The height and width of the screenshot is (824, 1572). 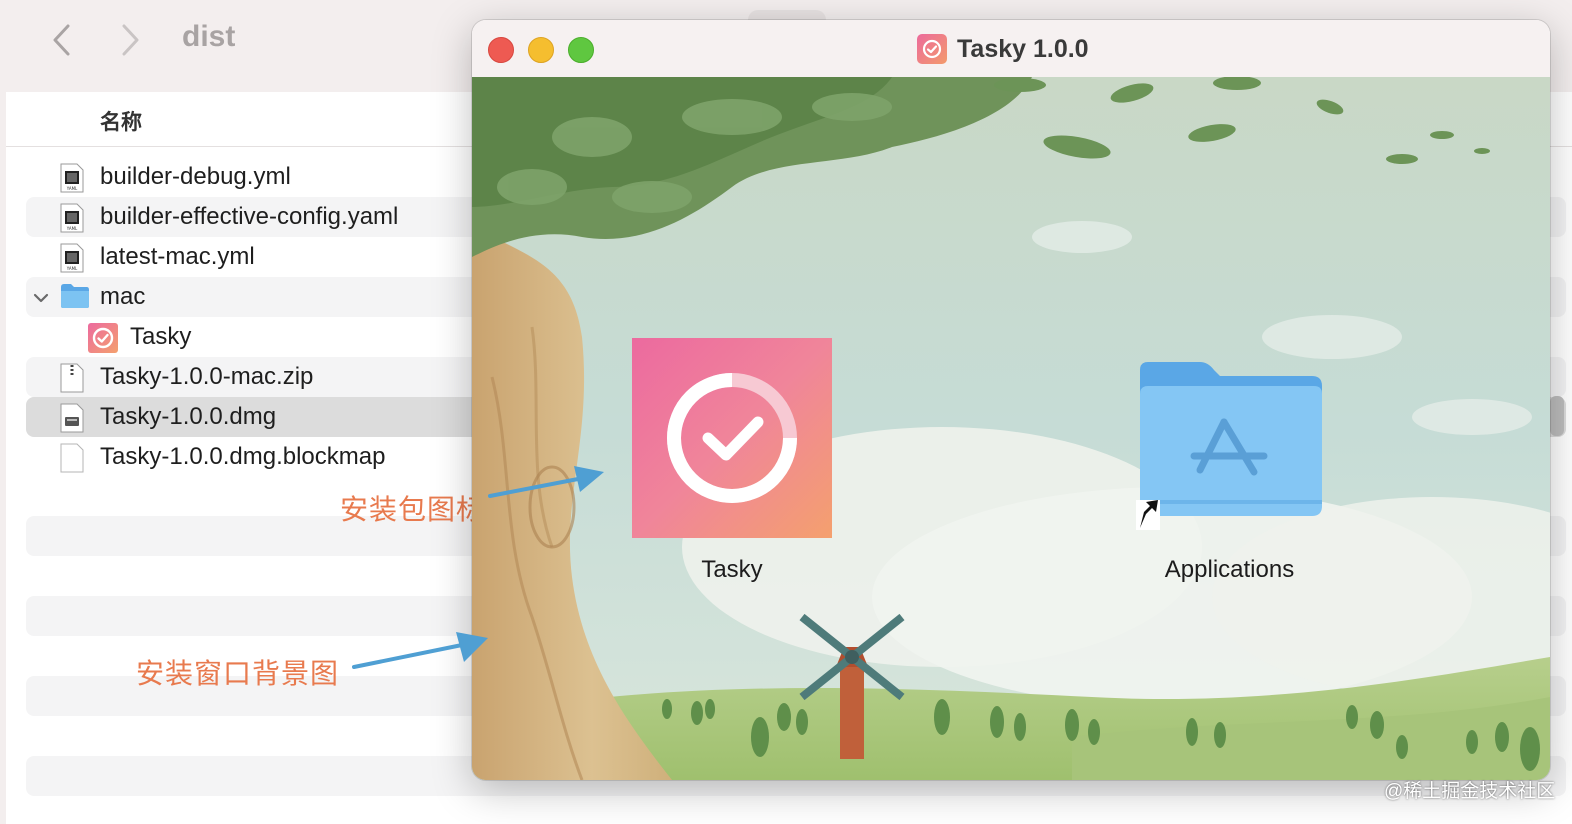 What do you see at coordinates (243, 456) in the screenshot?
I see `file-name: Tasky-1.0.0.dmg.blockmap` at bounding box center [243, 456].